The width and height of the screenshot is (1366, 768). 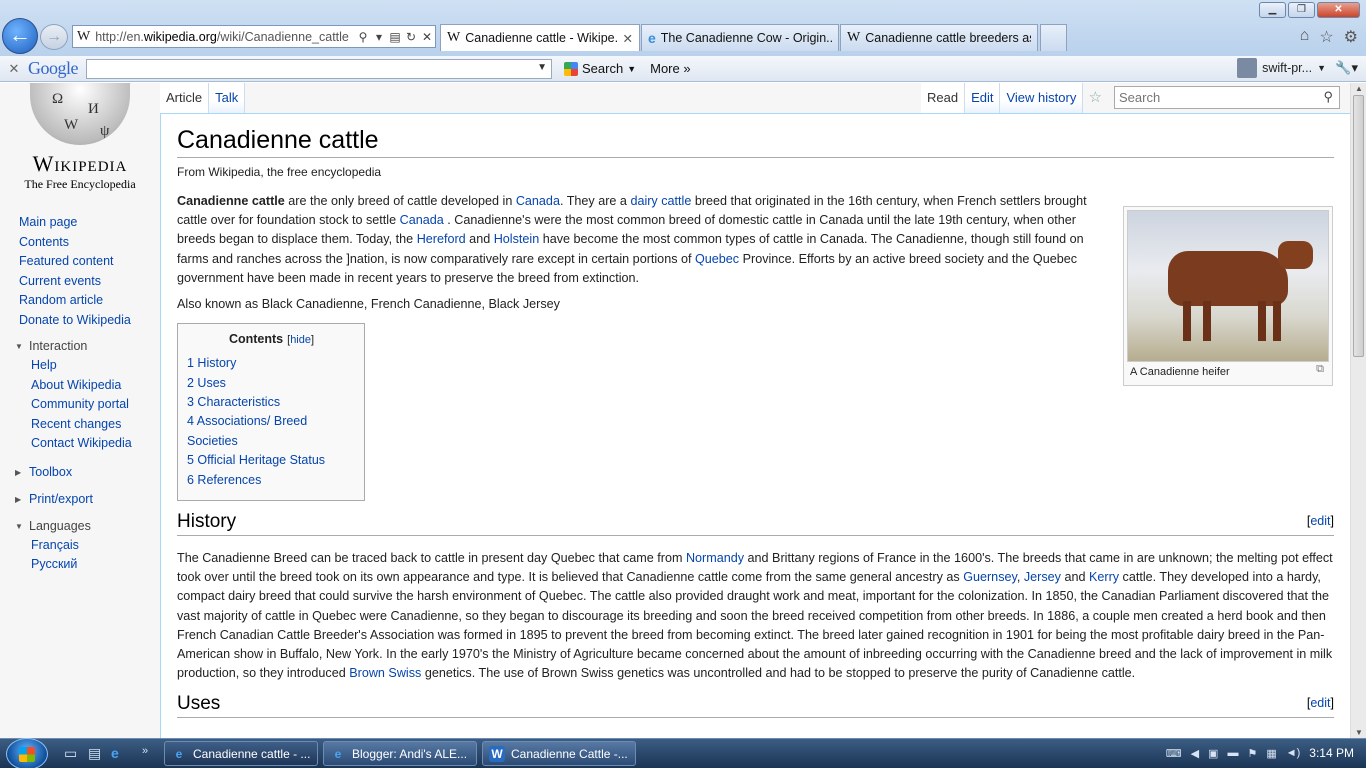 I want to click on toc-link-history: 1 History, so click(x=211, y=363).